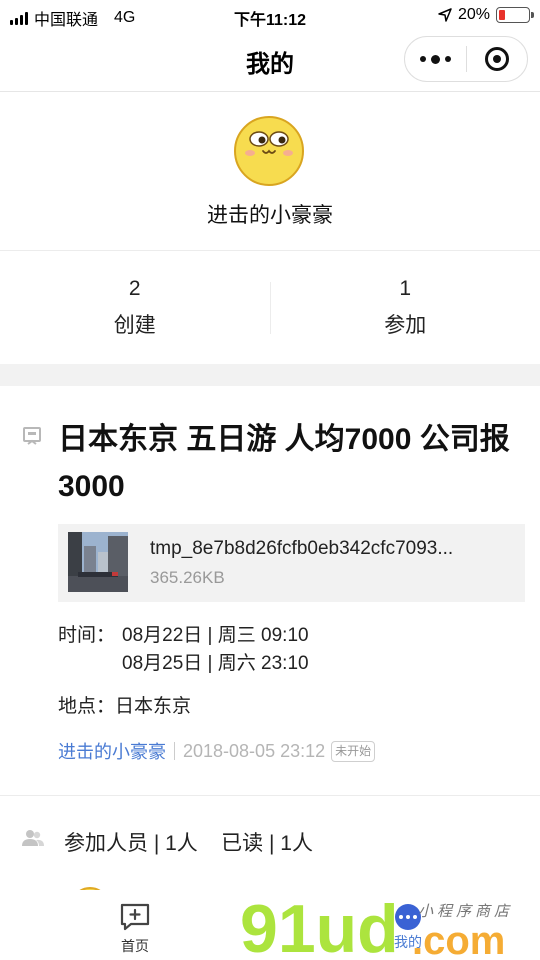 This screenshot has width=540, height=960. Describe the element at coordinates (188, 843) in the screenshot. I see `participants-summary: 参加人员 | 1人 已读 | 1人` at that location.